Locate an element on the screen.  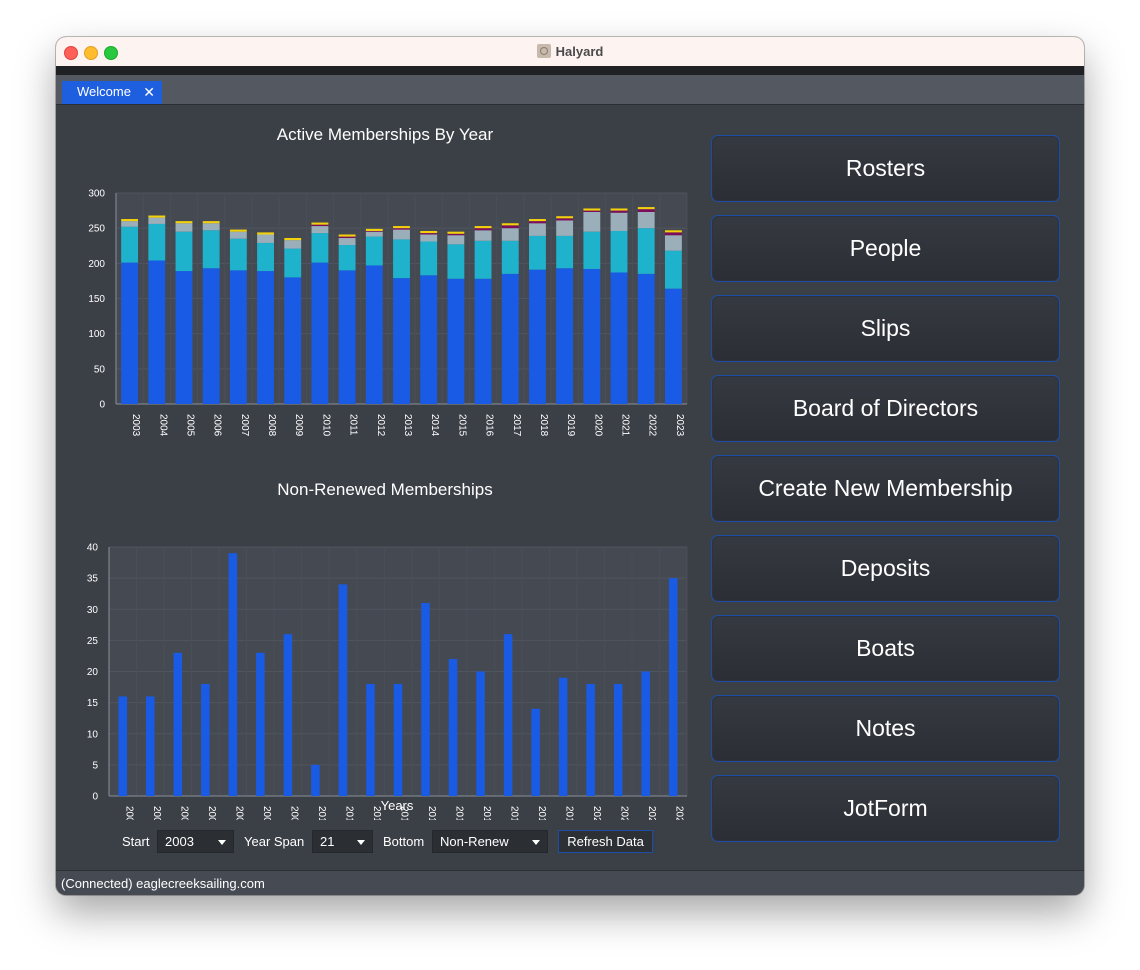
x-tick-label: 2003 is located at coordinates (135, 425).